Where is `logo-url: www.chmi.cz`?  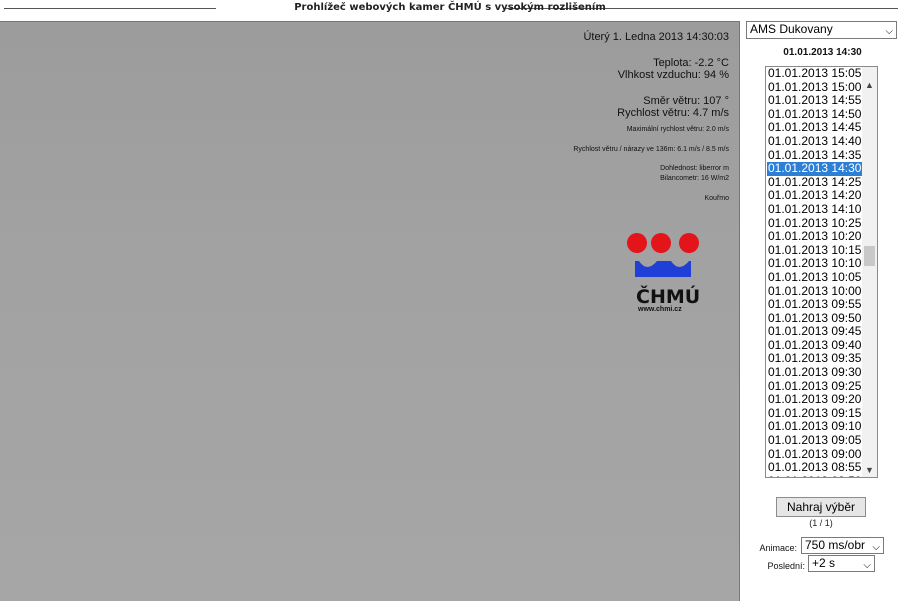
logo-url: www.chmi.cz is located at coordinates (660, 309).